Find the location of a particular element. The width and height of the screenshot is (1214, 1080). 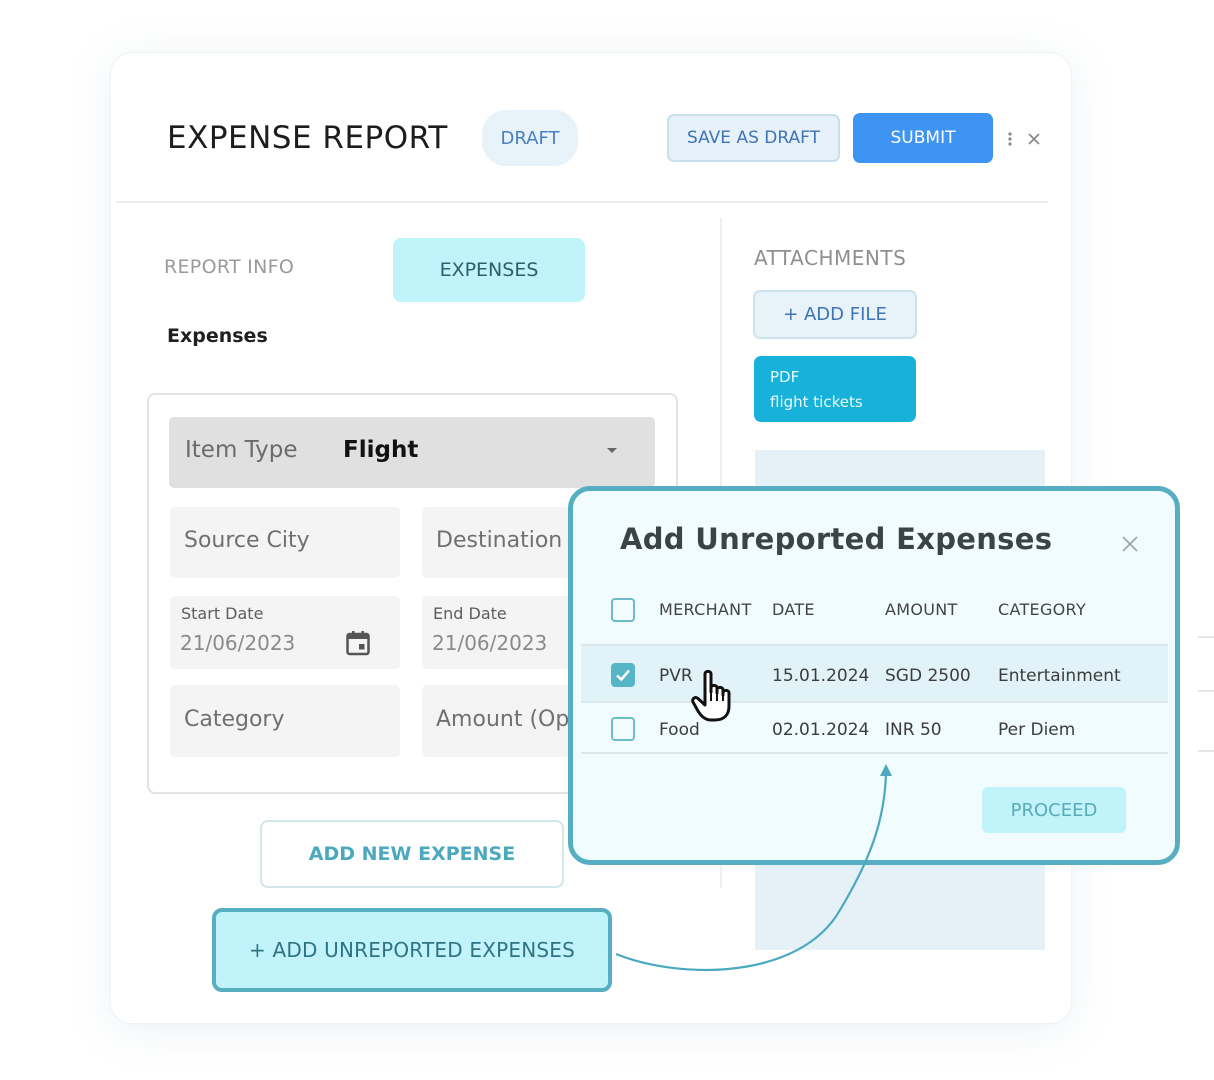

cell-amount: INR 50 is located at coordinates (913, 730).